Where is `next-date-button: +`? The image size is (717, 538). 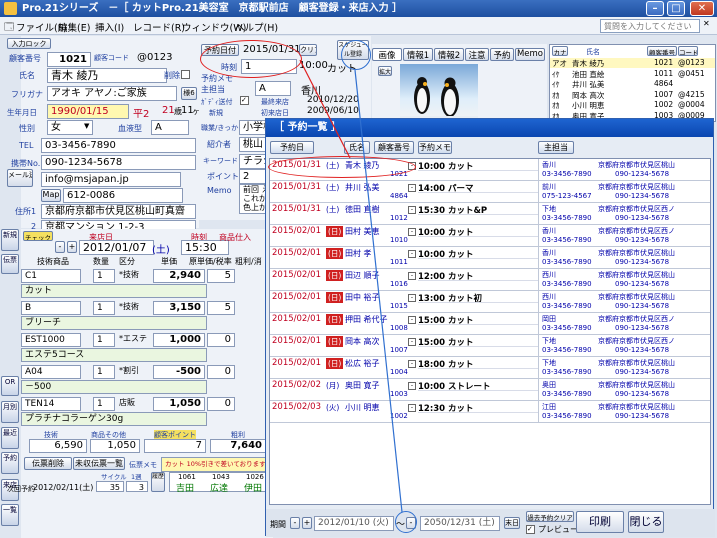
next-date-button: + is located at coordinates (72, 247).